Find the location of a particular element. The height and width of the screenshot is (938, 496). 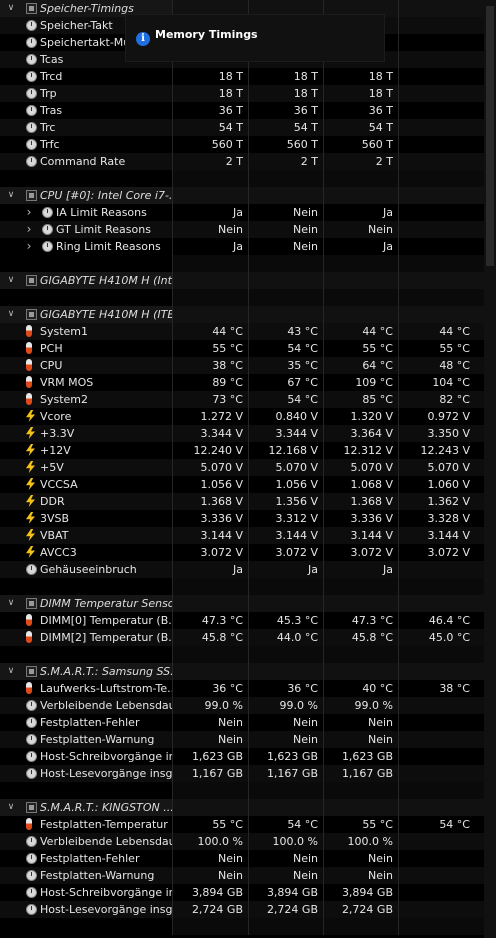

sensor-row: Tras 36 T 36 T 36 T is located at coordinates (248, 110).